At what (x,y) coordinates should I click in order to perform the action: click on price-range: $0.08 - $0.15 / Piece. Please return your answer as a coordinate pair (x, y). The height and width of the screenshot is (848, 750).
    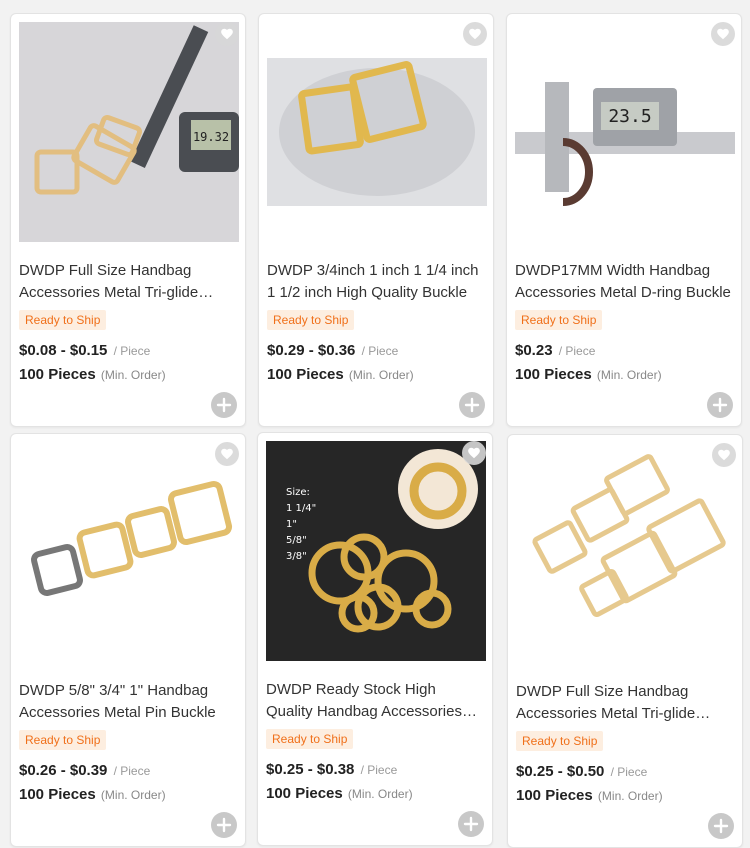
    Looking at the image, I should click on (84, 350).